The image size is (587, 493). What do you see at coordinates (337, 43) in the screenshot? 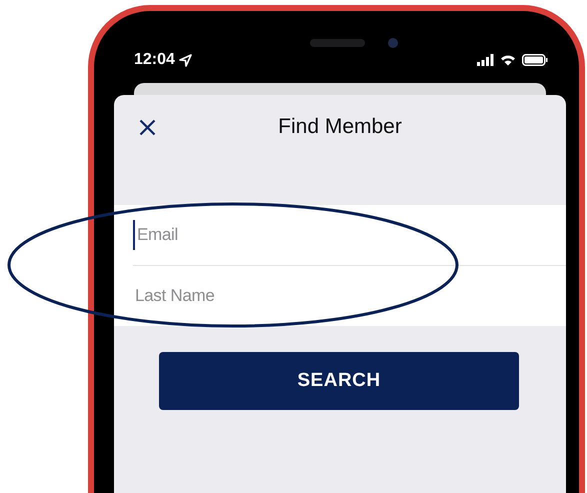
I see `speaker-grille` at bounding box center [337, 43].